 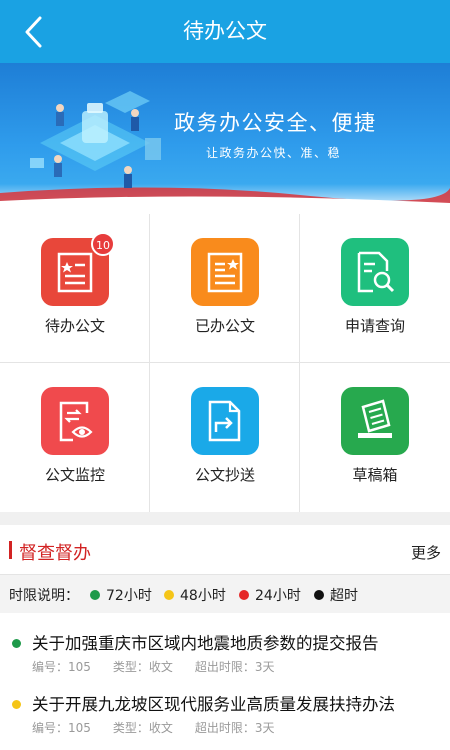 I want to click on grid-item-label: 公文抄送, so click(x=224, y=475).